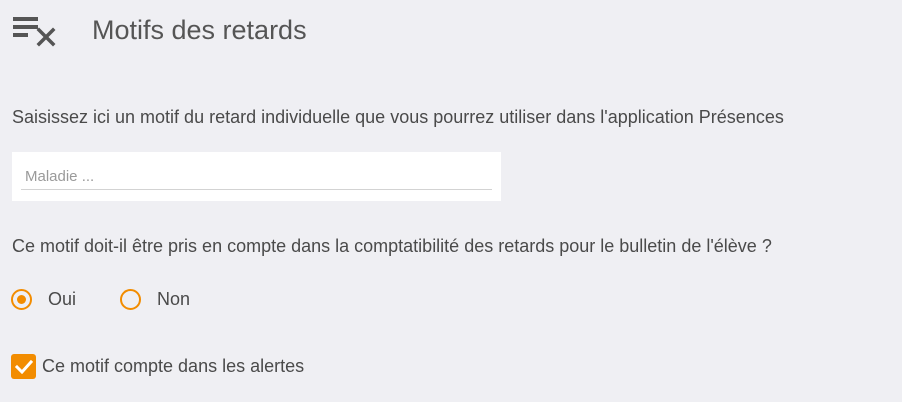  I want to click on radio-oui: Oui, so click(43, 299).